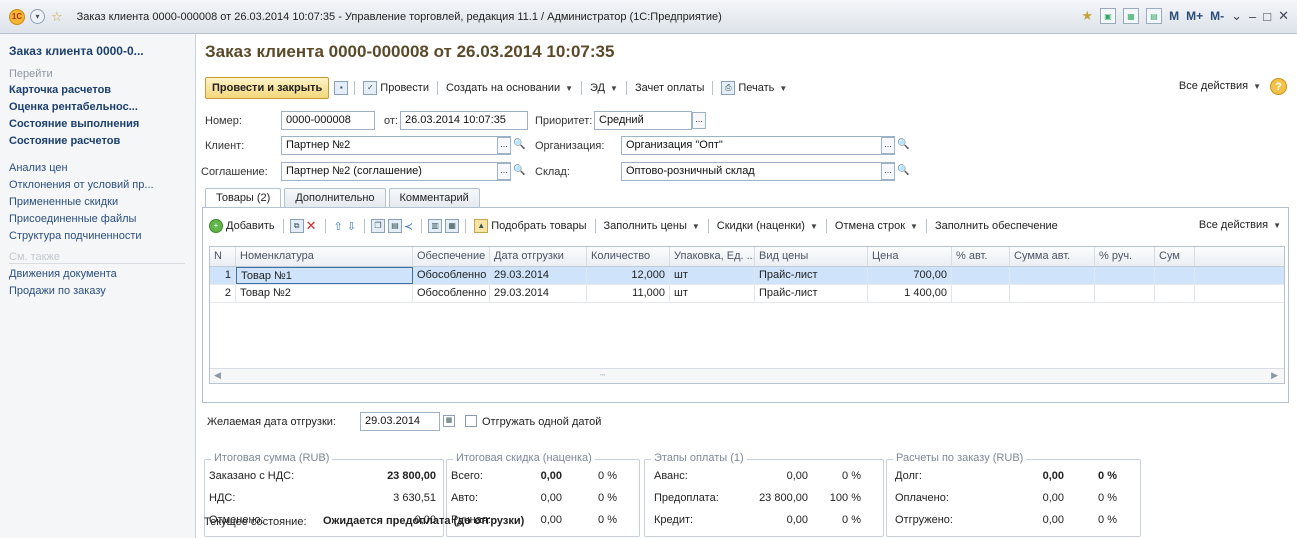 The height and width of the screenshot is (538, 1297). What do you see at coordinates (519, 145) in the screenshot?
I see `client-search-icon: 🔍` at bounding box center [519, 145].